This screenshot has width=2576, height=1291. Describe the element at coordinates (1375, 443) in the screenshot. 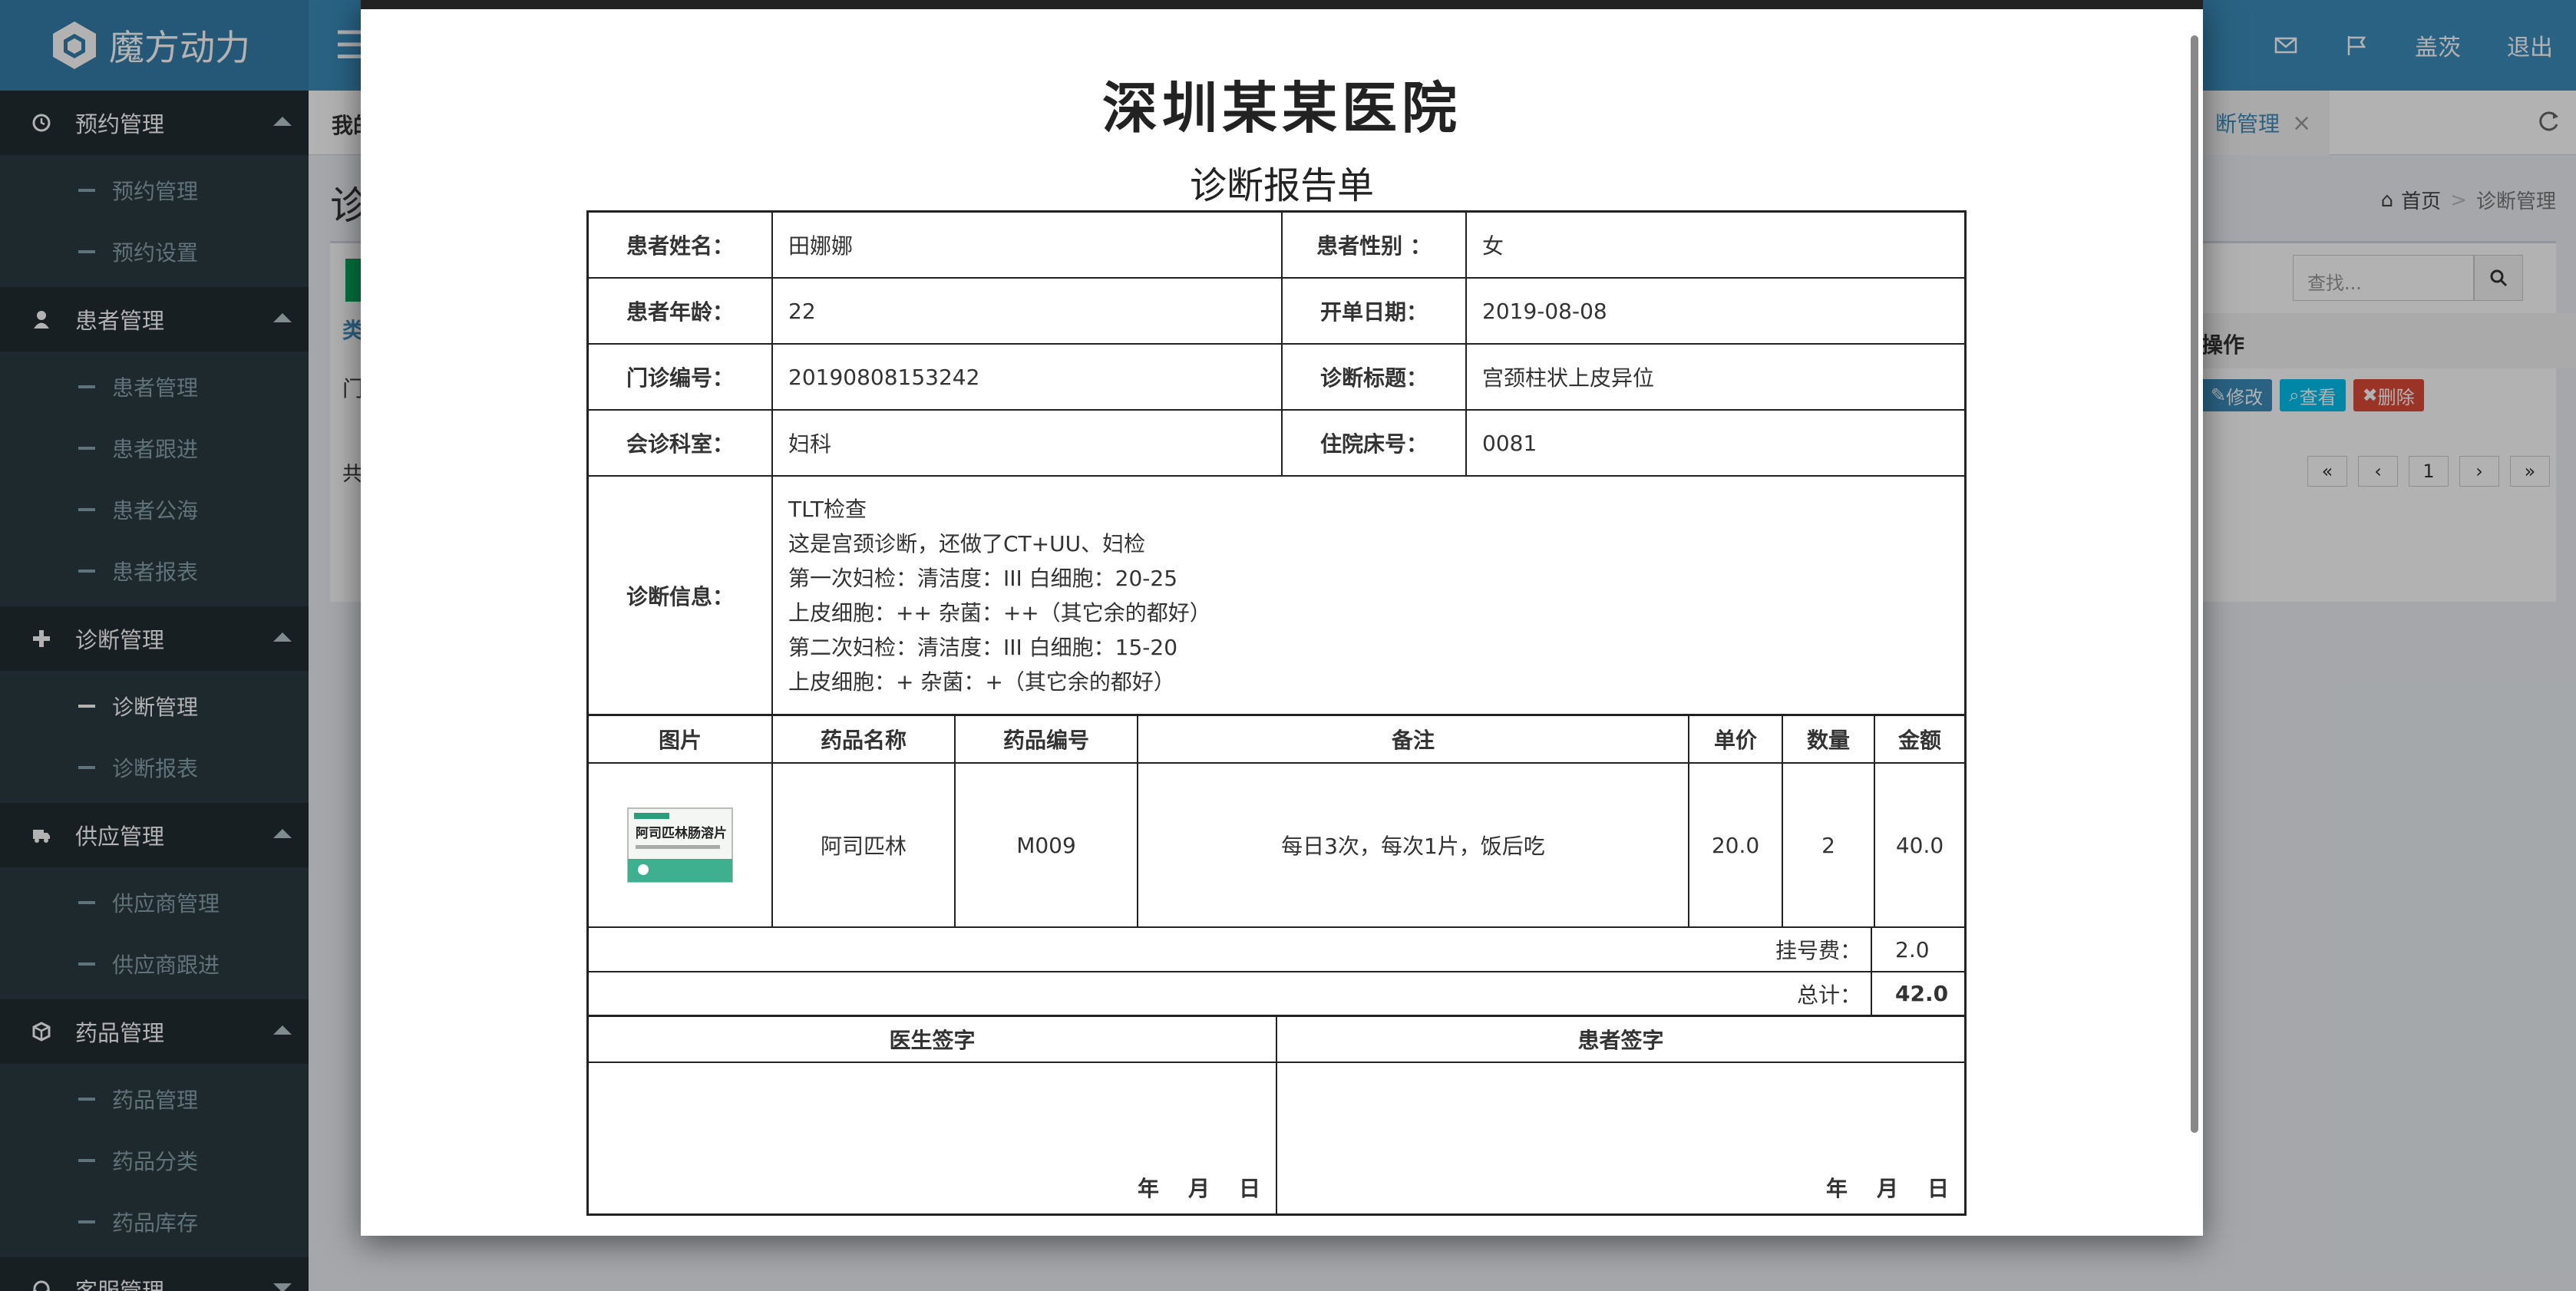

I see `field-label: 住院床号：` at that location.